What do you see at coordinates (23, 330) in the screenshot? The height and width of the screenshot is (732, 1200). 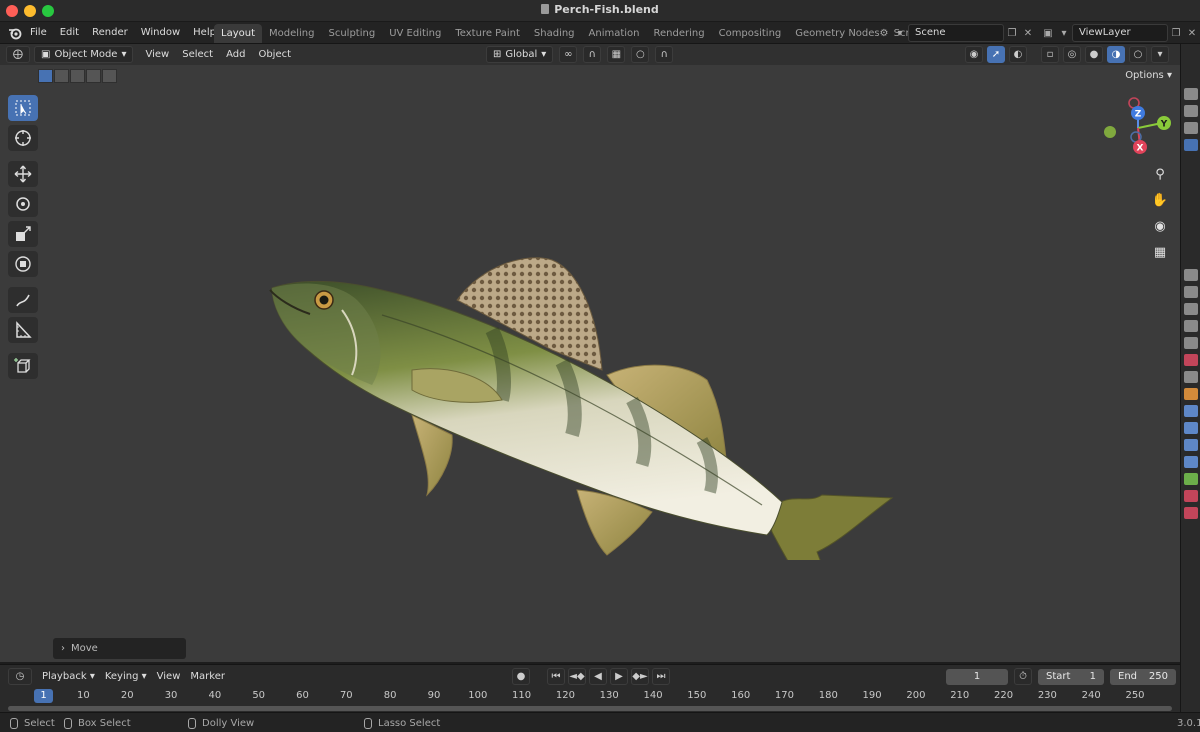 I see `measure-tool` at bounding box center [23, 330].